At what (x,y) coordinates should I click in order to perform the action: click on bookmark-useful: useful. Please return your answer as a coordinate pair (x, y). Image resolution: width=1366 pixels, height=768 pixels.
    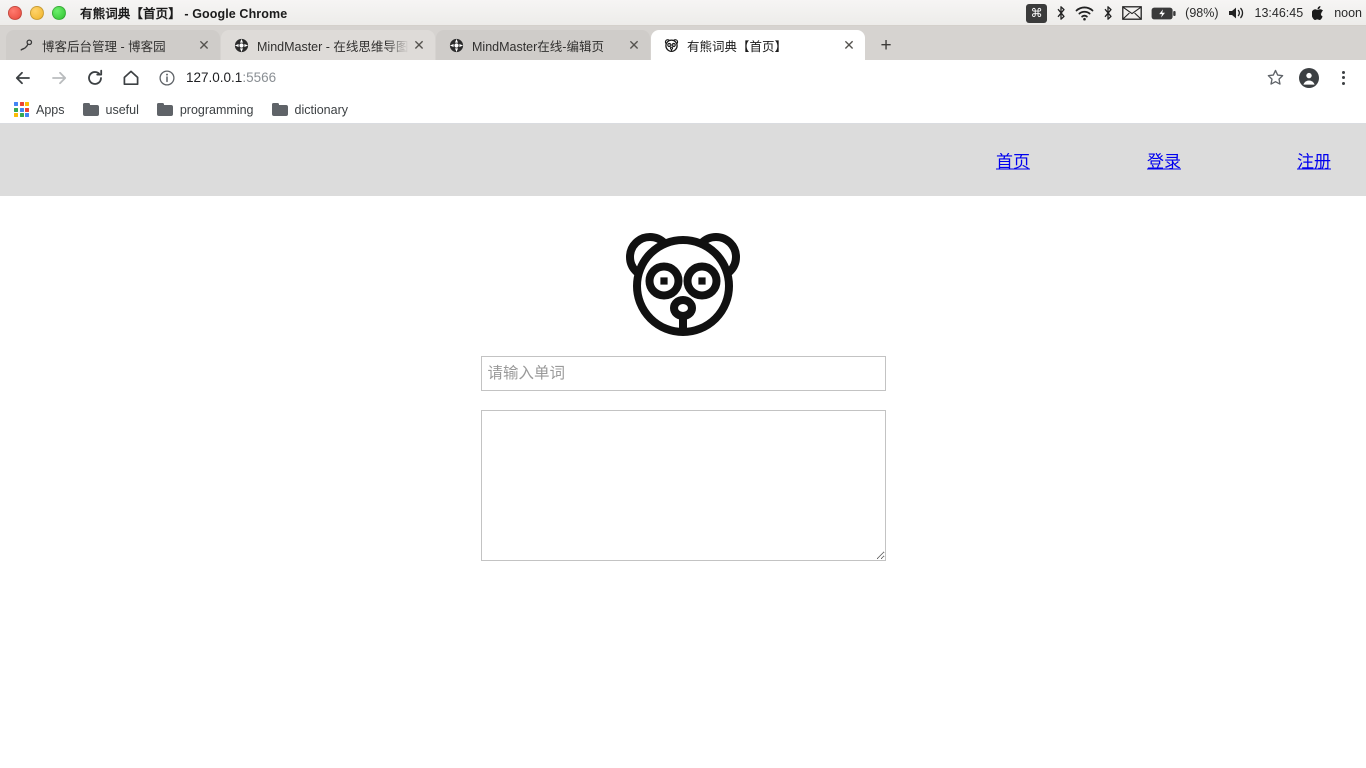
    Looking at the image, I should click on (113, 110).